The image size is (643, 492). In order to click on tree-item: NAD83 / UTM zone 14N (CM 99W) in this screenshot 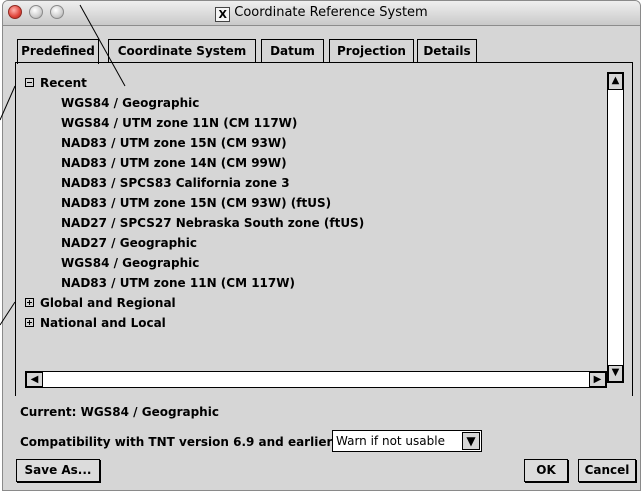, I will do `click(174, 163)`.